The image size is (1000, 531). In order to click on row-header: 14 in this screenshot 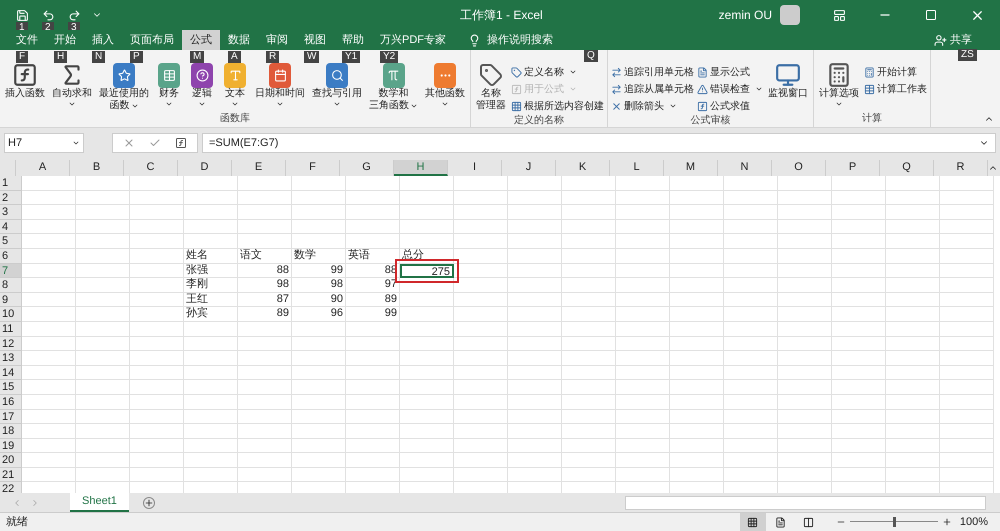, I will do `click(11, 373)`.